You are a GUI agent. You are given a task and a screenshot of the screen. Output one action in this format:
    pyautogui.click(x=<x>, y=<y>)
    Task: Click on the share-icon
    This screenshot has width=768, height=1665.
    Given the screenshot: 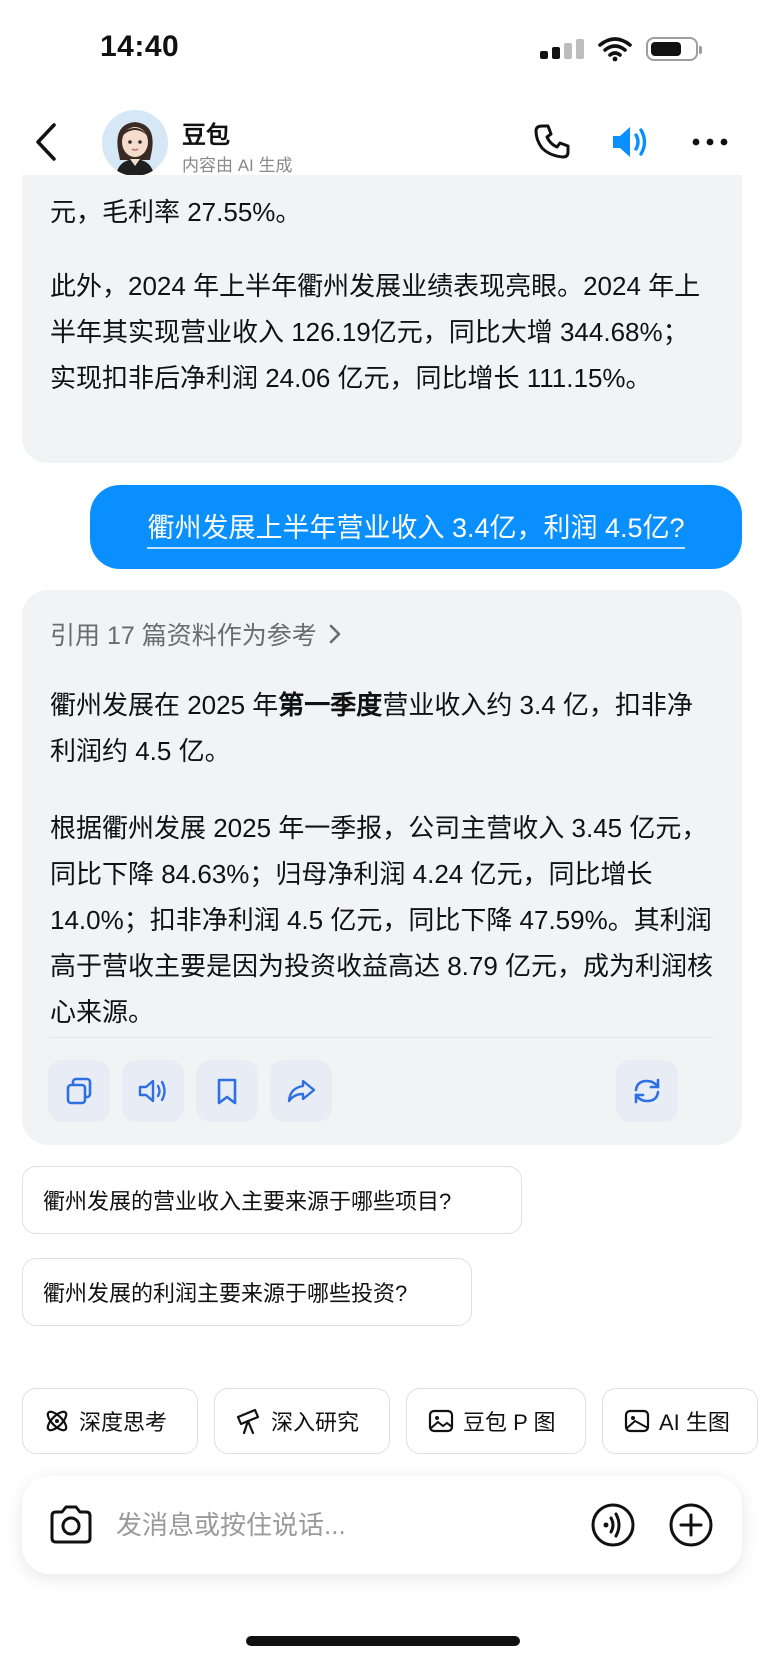 What is the action you would take?
    pyautogui.click(x=301, y=1091)
    